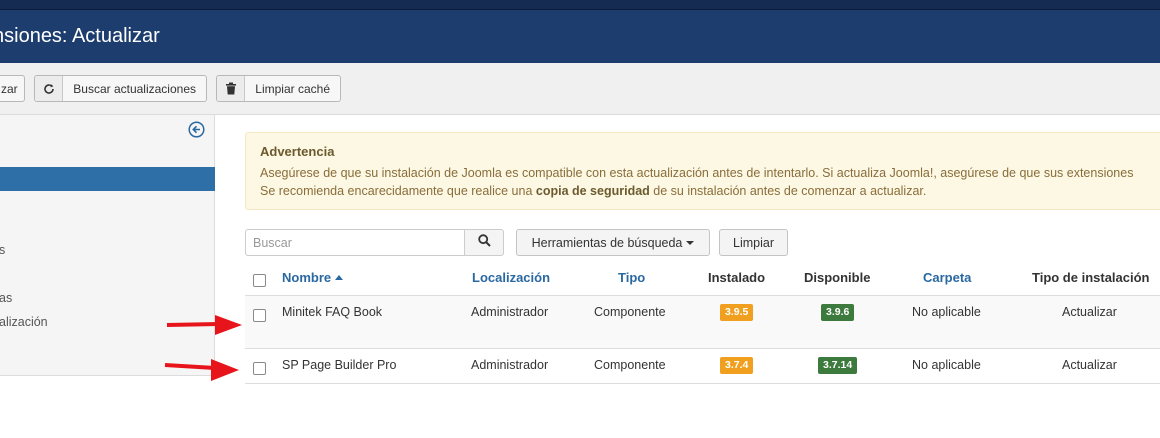 The height and width of the screenshot is (438, 1160). I want to click on sort-up-icon, so click(338, 277).